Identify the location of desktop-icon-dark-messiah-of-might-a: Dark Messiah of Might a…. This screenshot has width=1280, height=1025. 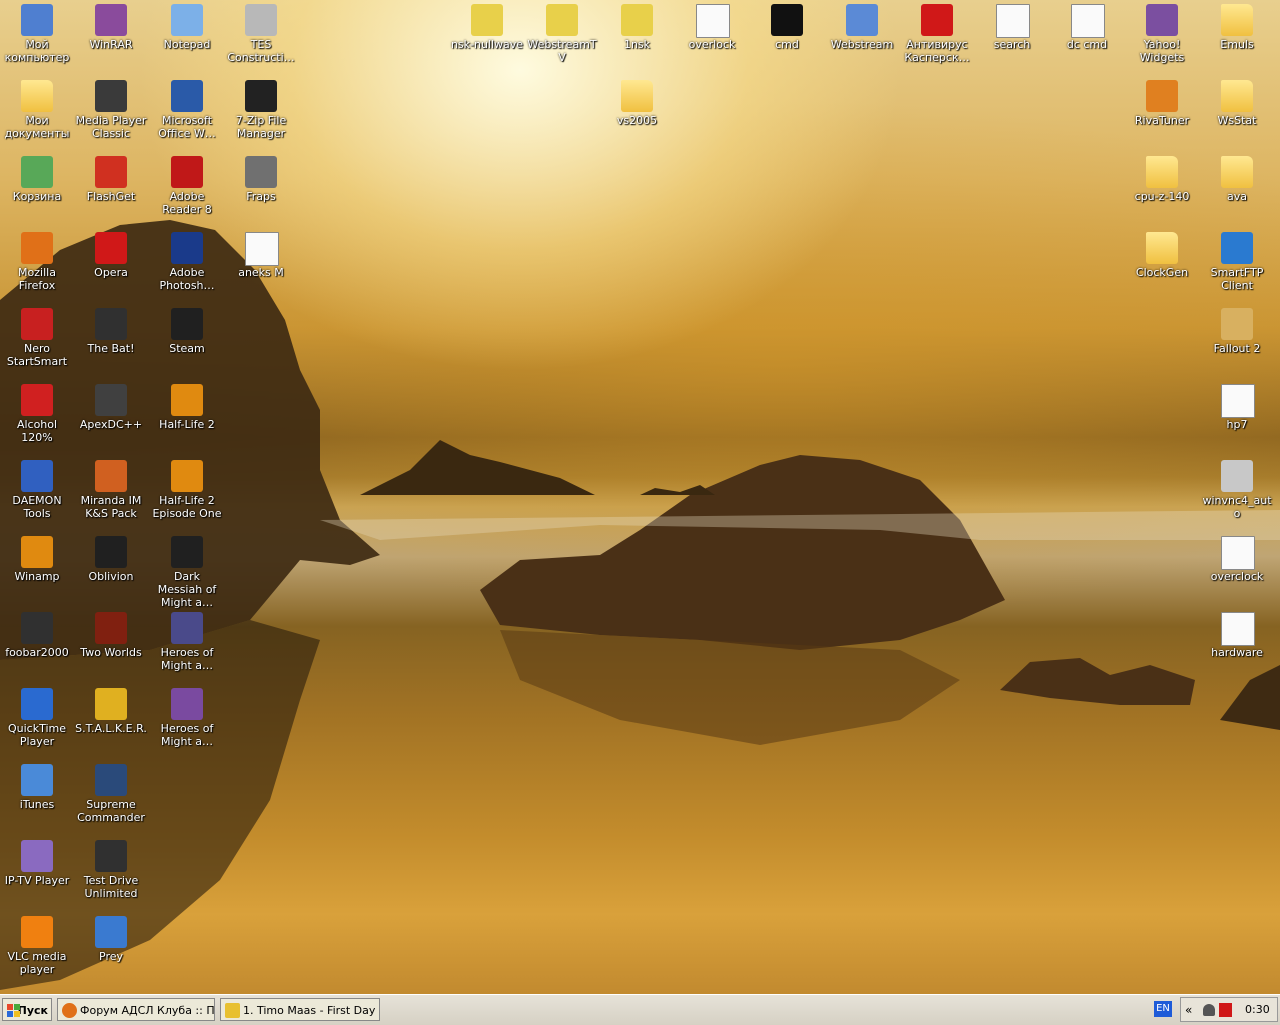
(187, 570).